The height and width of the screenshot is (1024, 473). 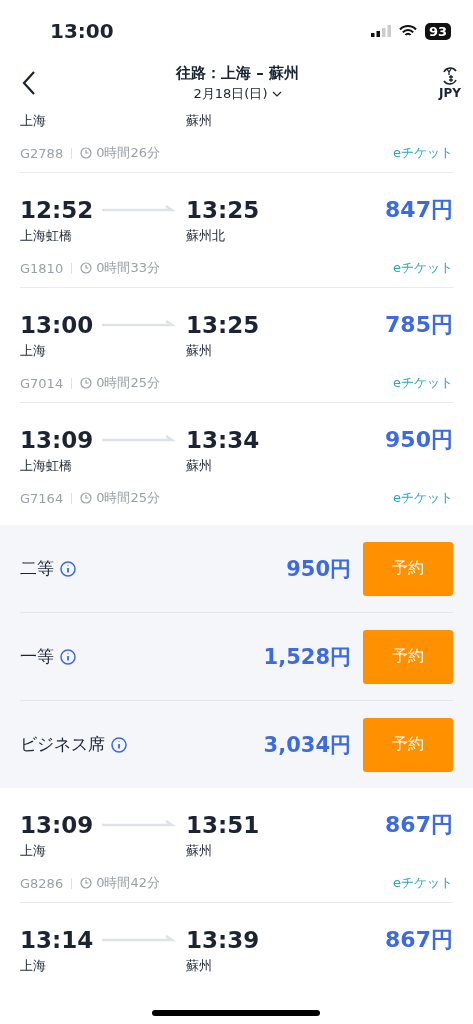 What do you see at coordinates (223, 440) in the screenshot?
I see `arrival-time: 13:34` at bounding box center [223, 440].